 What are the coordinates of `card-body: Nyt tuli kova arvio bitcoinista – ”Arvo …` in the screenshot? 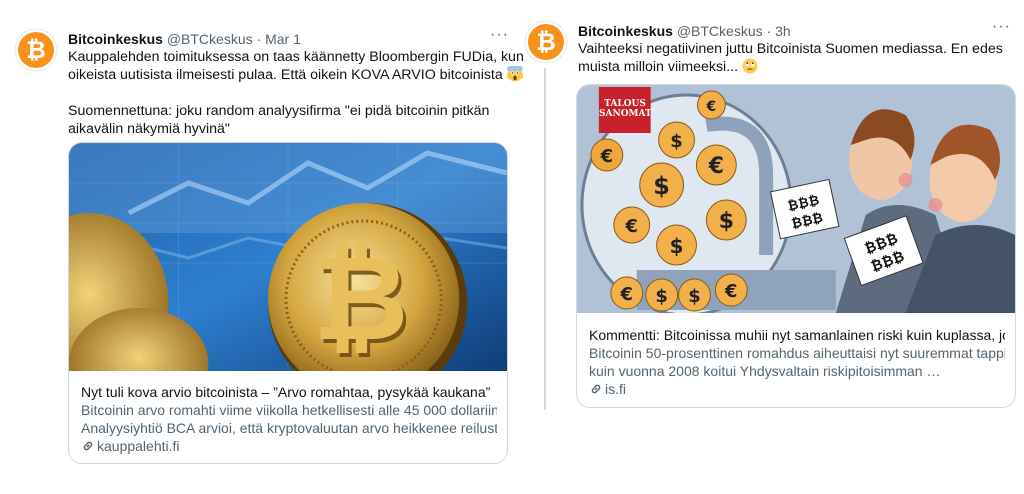 It's located at (289, 419).